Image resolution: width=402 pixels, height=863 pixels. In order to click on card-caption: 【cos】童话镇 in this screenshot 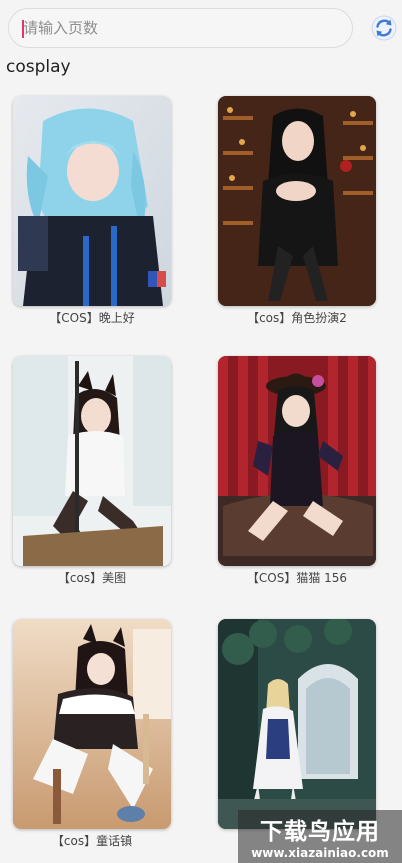, I will do `click(92, 841)`.